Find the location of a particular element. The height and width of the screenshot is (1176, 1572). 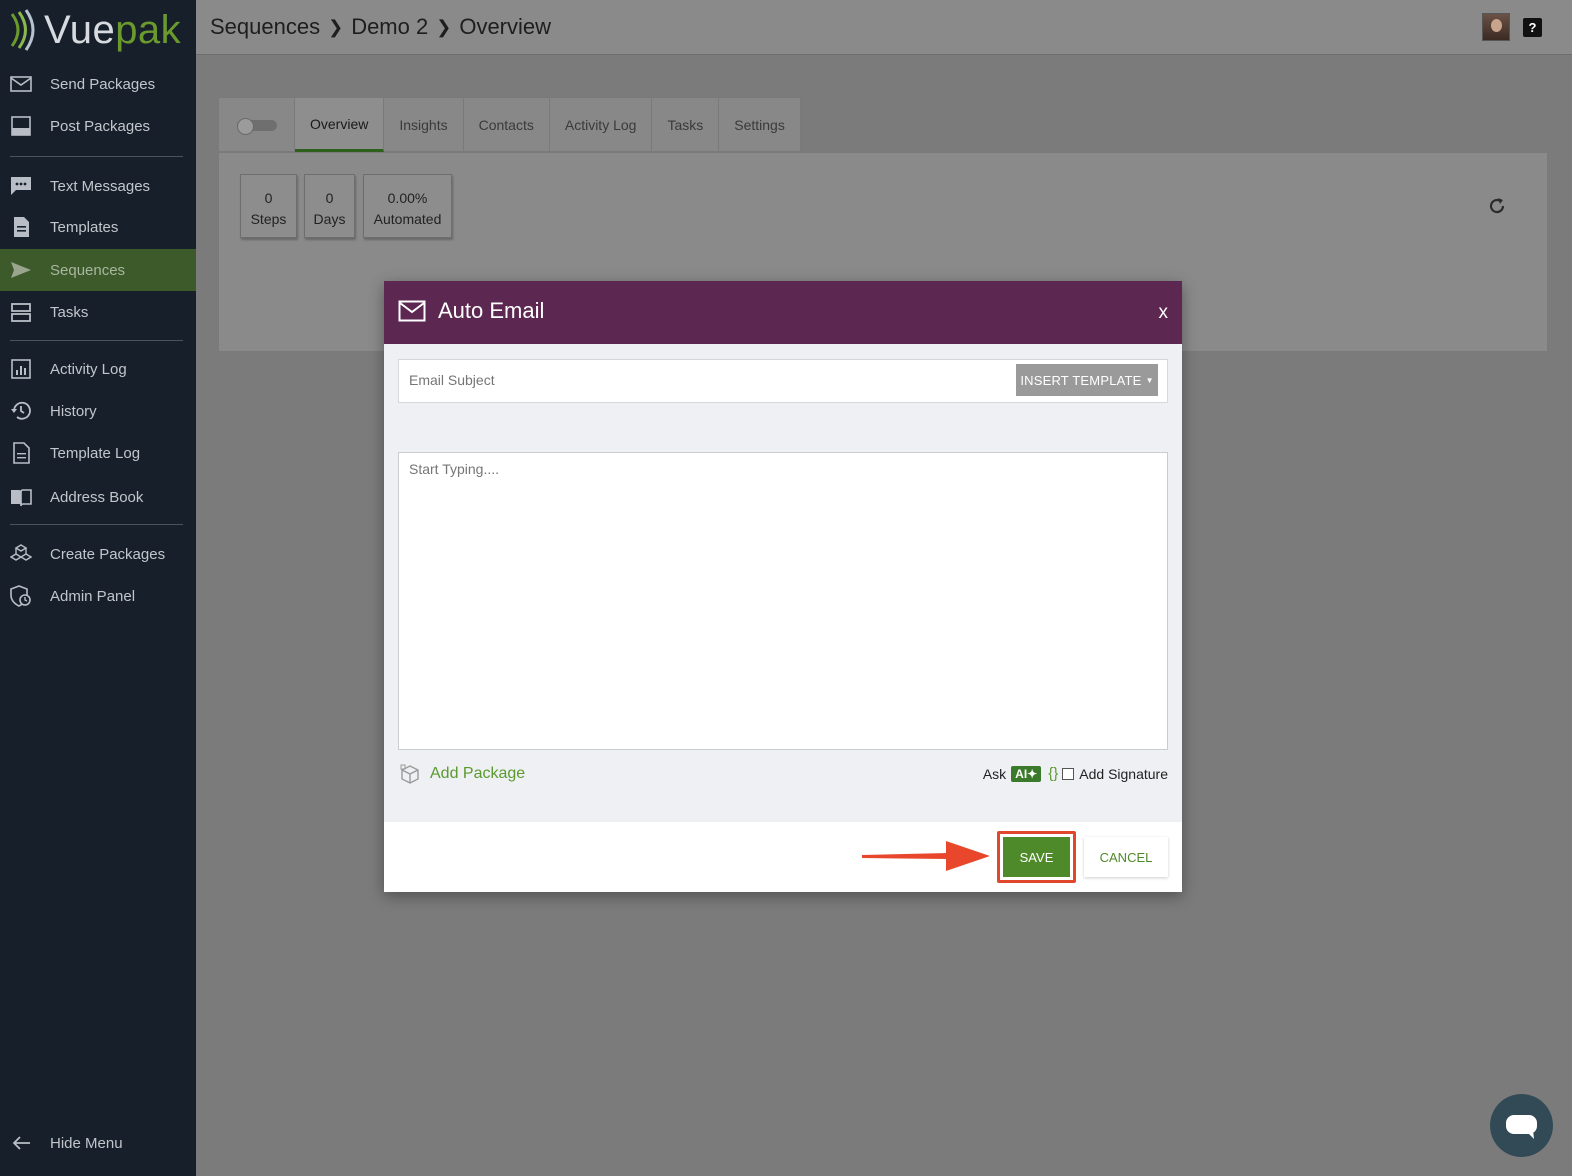

sidebar-item-label: Send Packages is located at coordinates (103, 84).